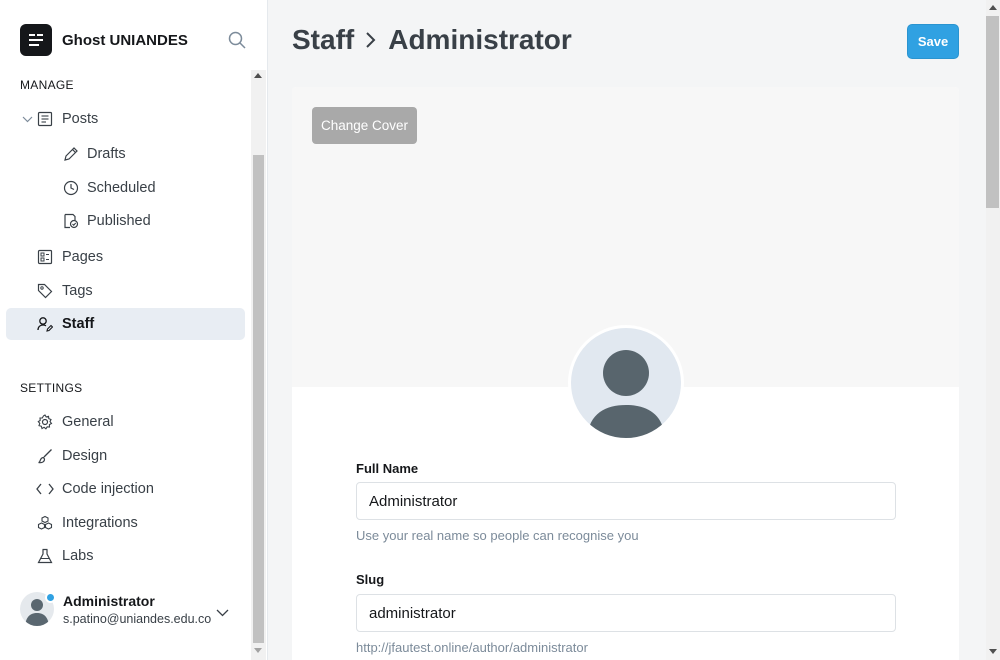 The height and width of the screenshot is (660, 1000). What do you see at coordinates (626, 383) in the screenshot?
I see `profile-image` at bounding box center [626, 383].